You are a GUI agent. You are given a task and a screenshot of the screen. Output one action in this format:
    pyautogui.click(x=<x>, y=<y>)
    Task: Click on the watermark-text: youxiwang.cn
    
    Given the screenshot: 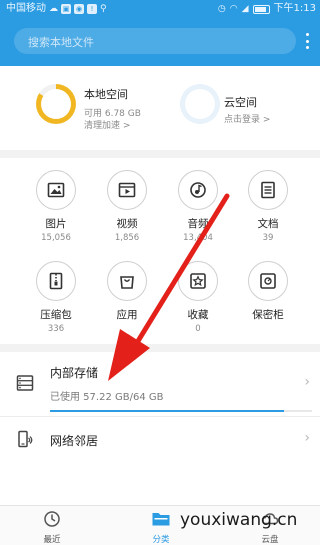 What is the action you would take?
    pyautogui.click(x=239, y=520)
    